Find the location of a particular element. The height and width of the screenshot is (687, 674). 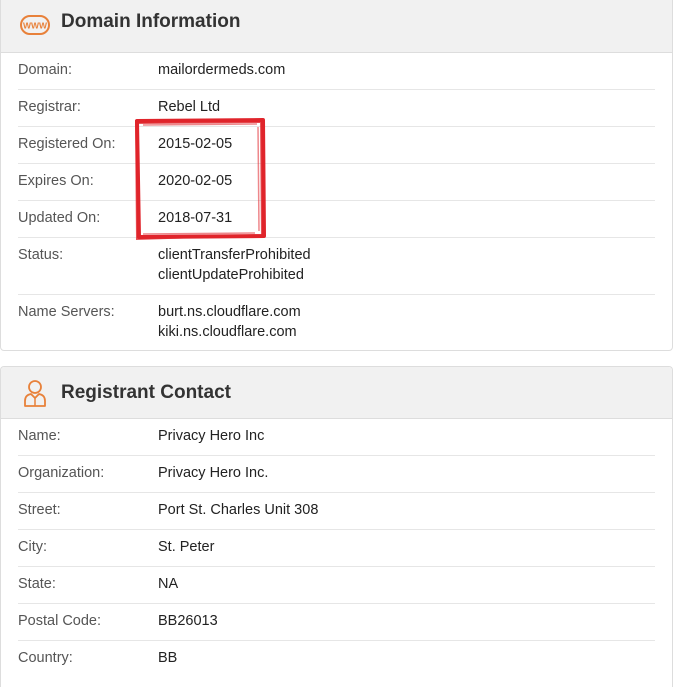

row-value: BB is located at coordinates (167, 658).